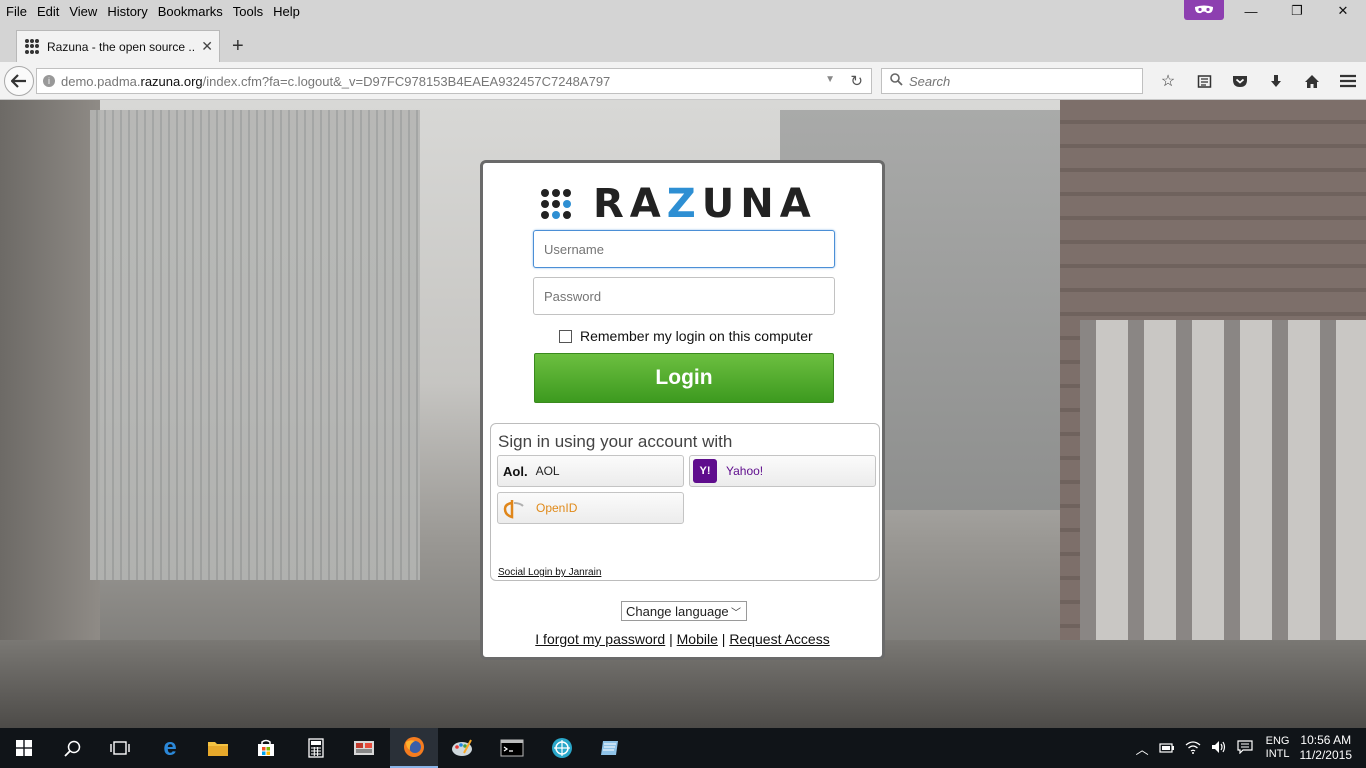 The height and width of the screenshot is (768, 1366). Describe the element at coordinates (207, 46) in the screenshot. I see `tab-close-icon: ✕` at that location.